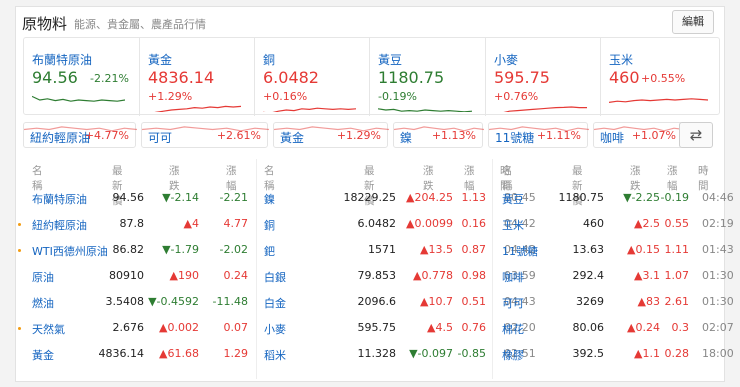 Image resolution: width=740 pixels, height=387 pixels. Describe the element at coordinates (436, 301) in the screenshot. I see `quote-change: ▲10.7` at that location.